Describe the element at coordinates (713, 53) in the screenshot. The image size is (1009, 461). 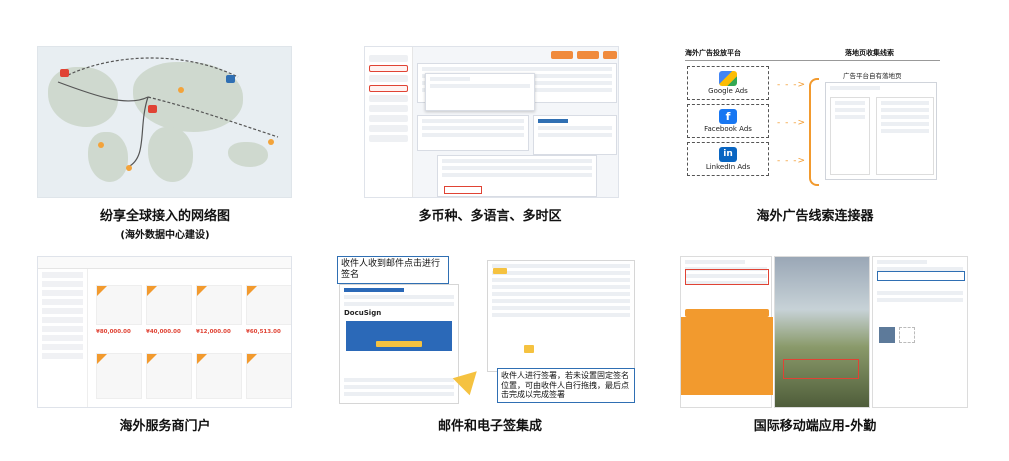
I see `ads-left-header: 海外广告投放平台` at that location.